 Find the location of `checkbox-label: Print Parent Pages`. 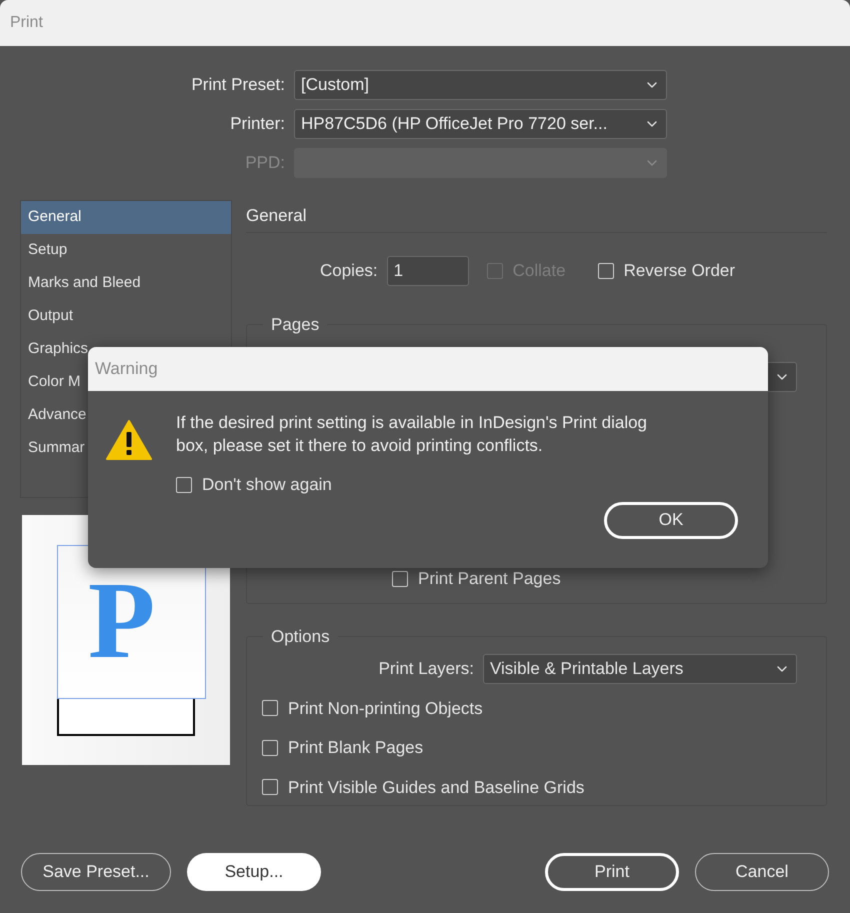

checkbox-label: Print Parent Pages is located at coordinates (489, 579).